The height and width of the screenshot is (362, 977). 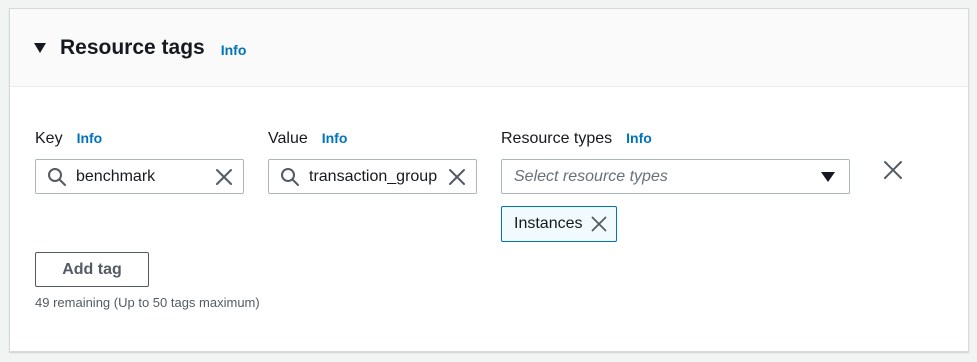 I want to click on resource-types-field: Resource types Info, so click(x=576, y=142).